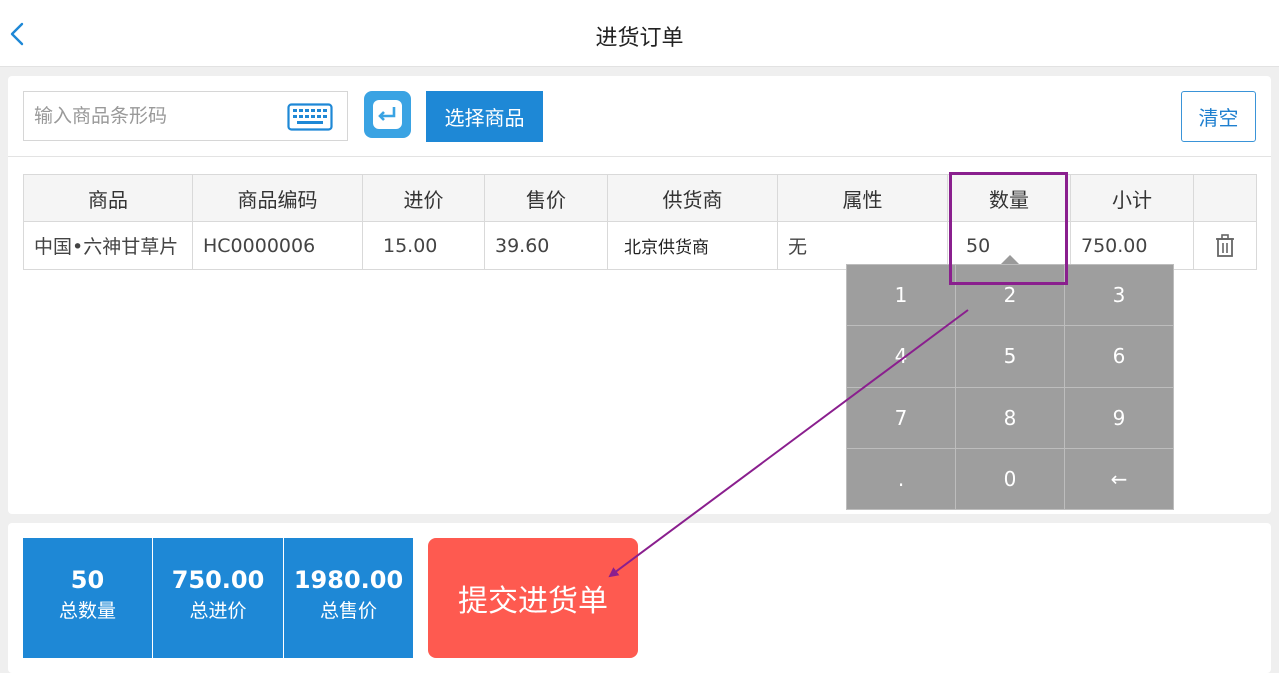  What do you see at coordinates (1225, 198) in the screenshot?
I see `column-header-actions` at bounding box center [1225, 198].